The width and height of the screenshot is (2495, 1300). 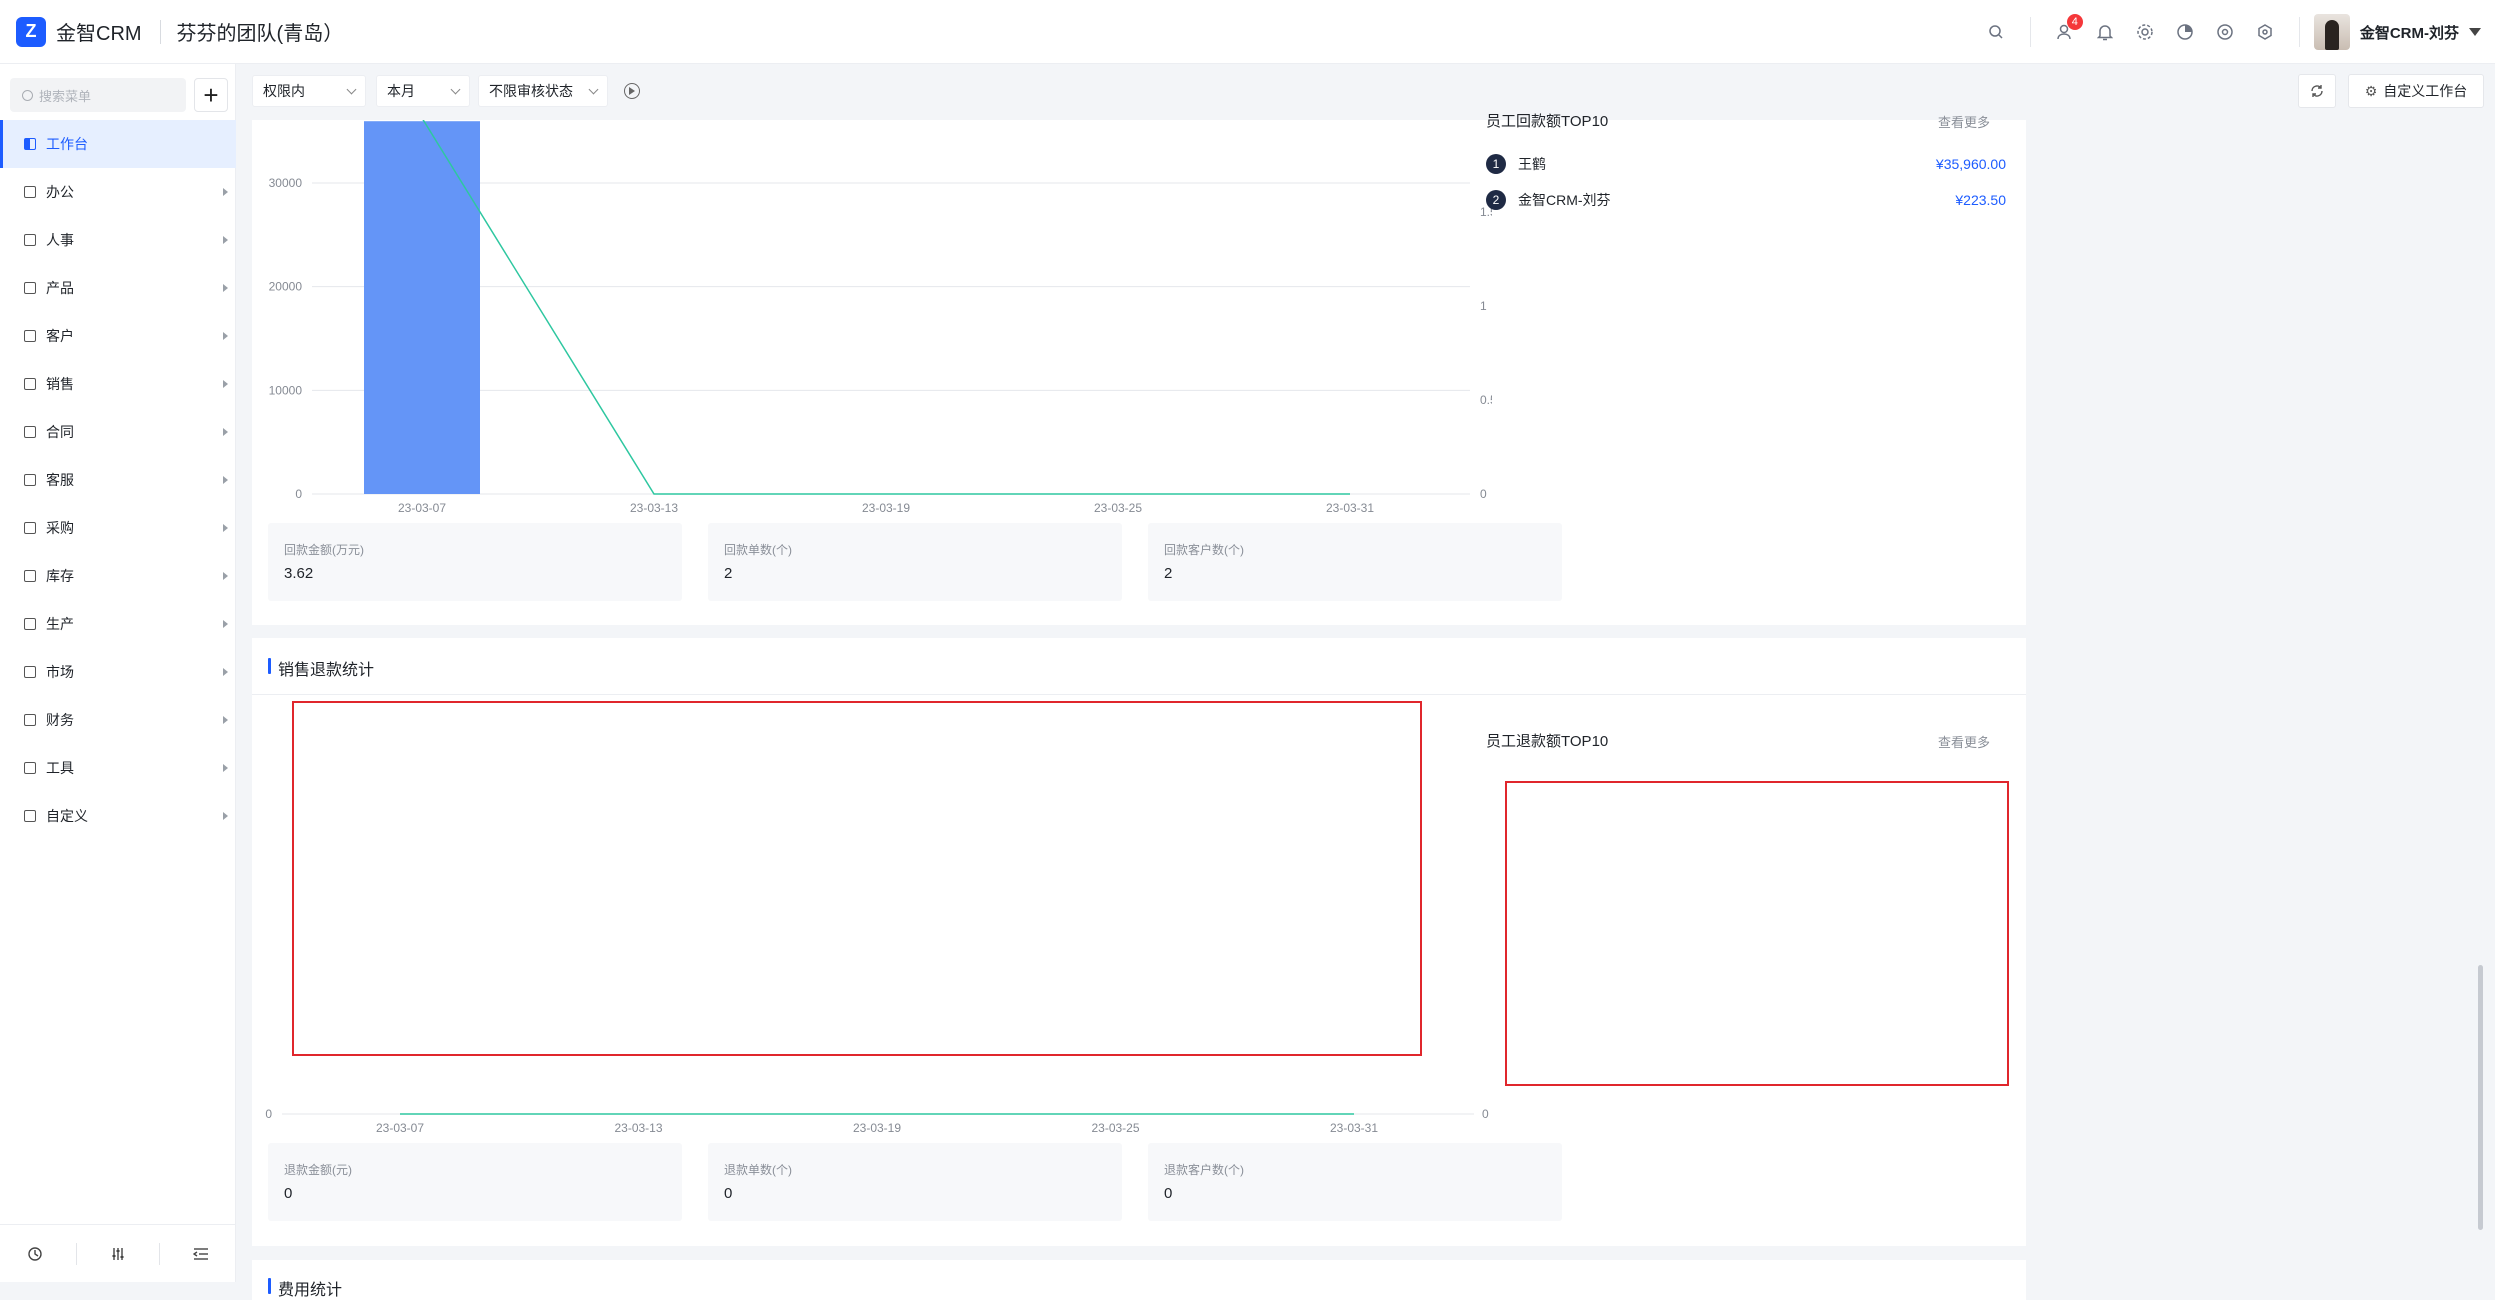 I want to click on scope-select-value: 权限内, so click(x=284, y=91).